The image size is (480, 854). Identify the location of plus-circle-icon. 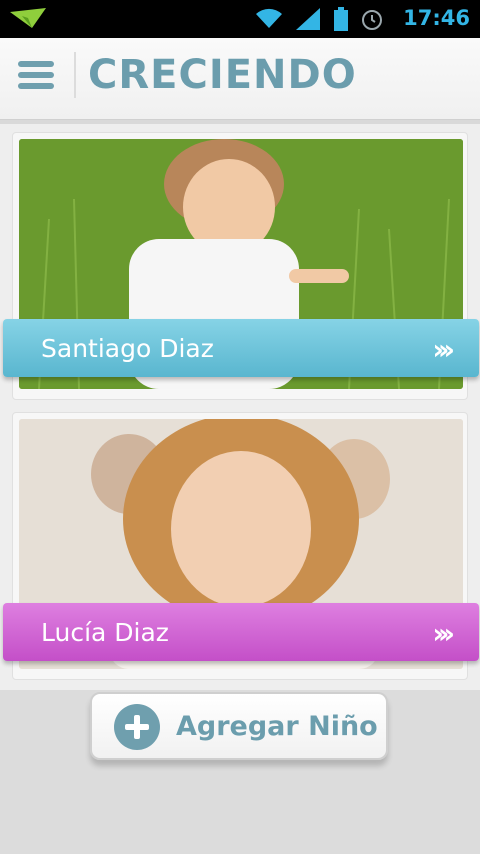
(137, 727).